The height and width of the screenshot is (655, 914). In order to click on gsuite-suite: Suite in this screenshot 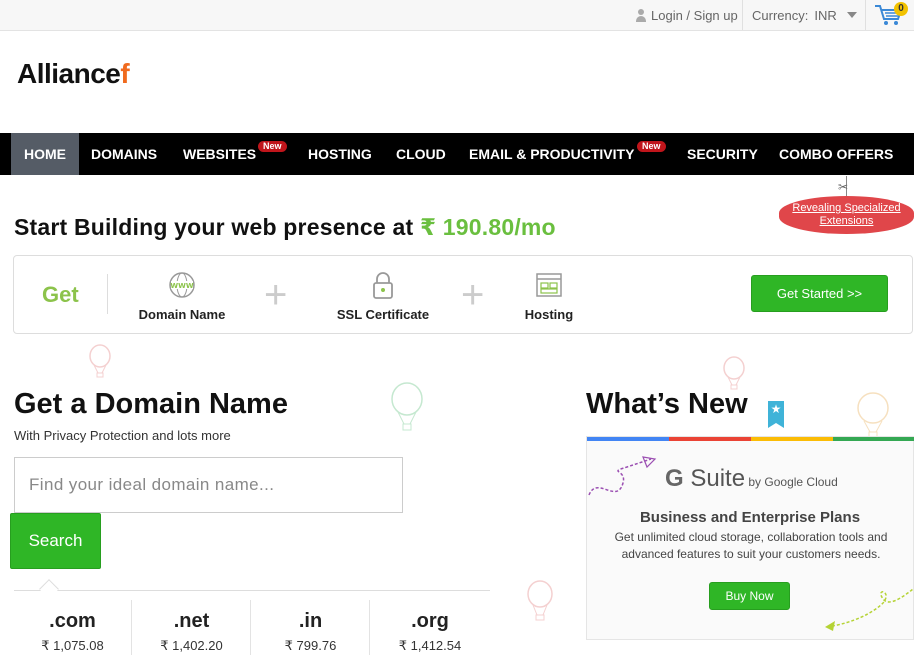, I will do `click(714, 478)`.